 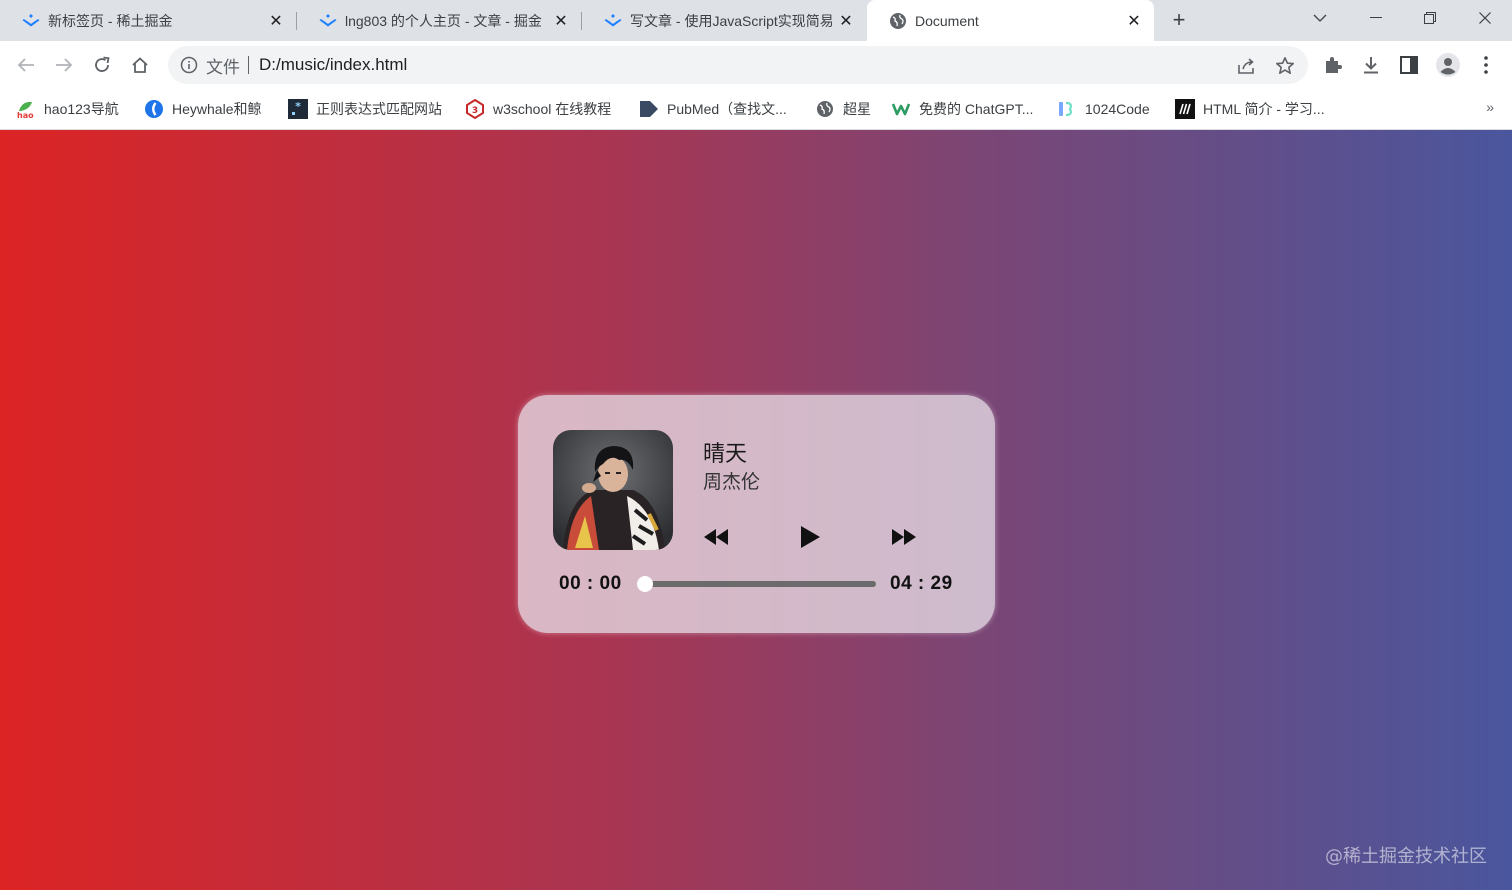 I want to click on bookmark-label: Heywhale和鲸, so click(x=217, y=109).